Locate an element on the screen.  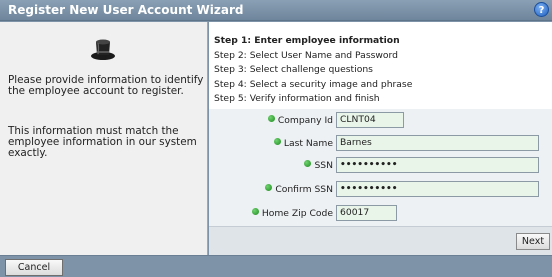
home-zip-row: Home Zip Code 60017 is located at coordinates (380, 215).